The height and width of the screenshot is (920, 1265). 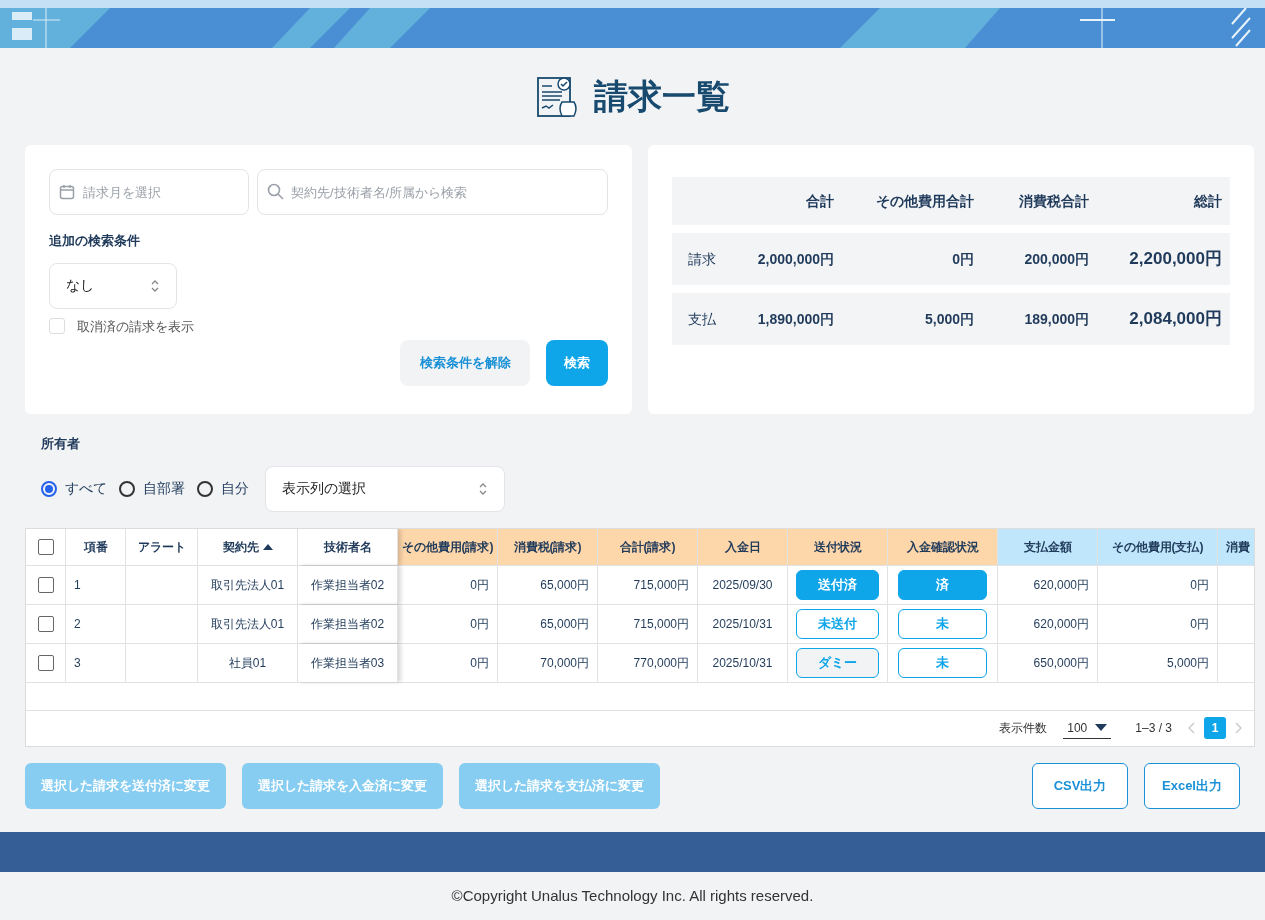 What do you see at coordinates (632, 895) in the screenshot?
I see `copyright-text: ©Copyright Unalus Technology Inc. All rights reserved.` at bounding box center [632, 895].